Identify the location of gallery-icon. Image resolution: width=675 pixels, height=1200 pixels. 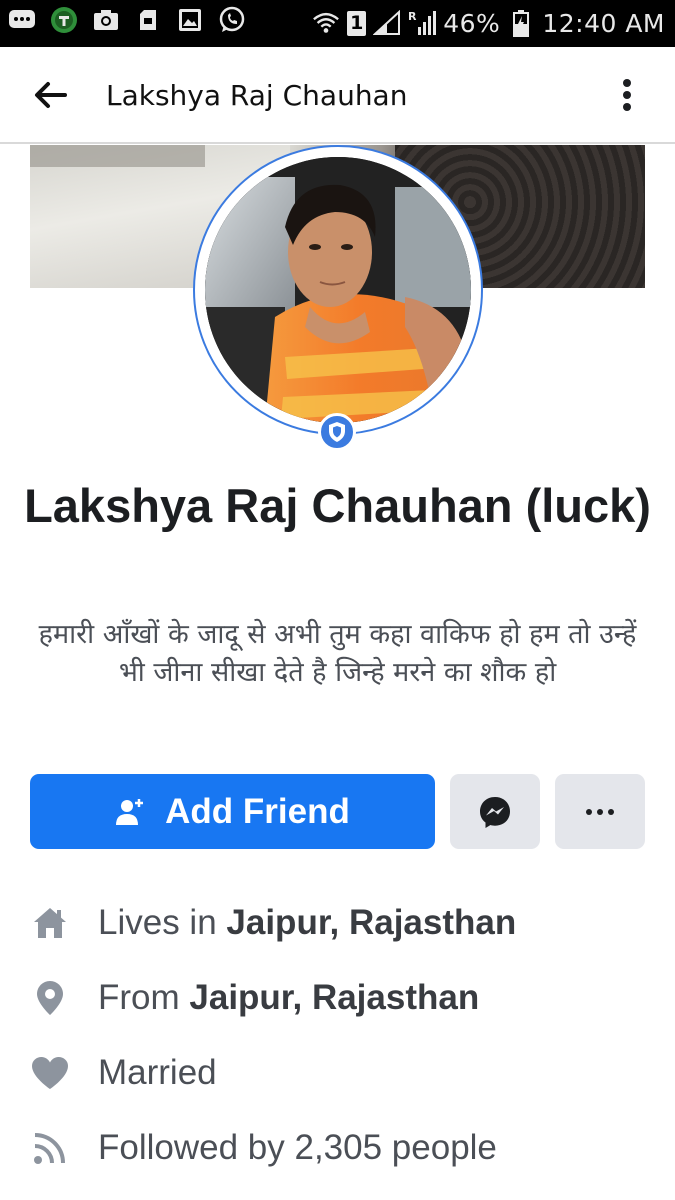
(190, 20).